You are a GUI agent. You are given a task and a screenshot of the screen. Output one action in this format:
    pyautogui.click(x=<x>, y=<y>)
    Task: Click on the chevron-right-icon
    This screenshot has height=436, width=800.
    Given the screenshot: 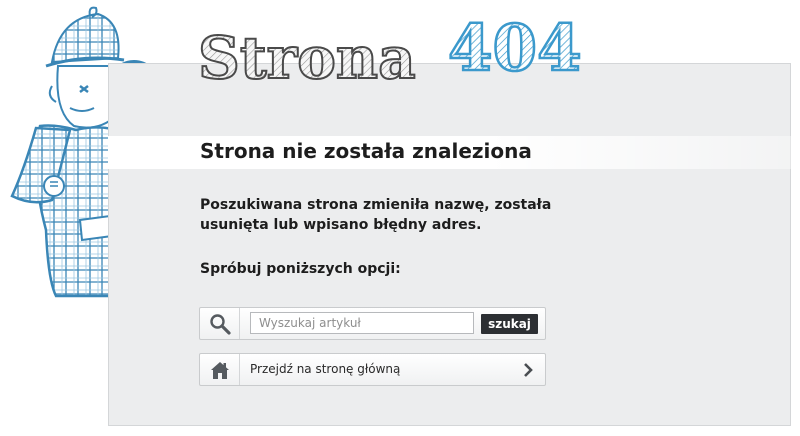 What is the action you would take?
    pyautogui.click(x=528, y=370)
    